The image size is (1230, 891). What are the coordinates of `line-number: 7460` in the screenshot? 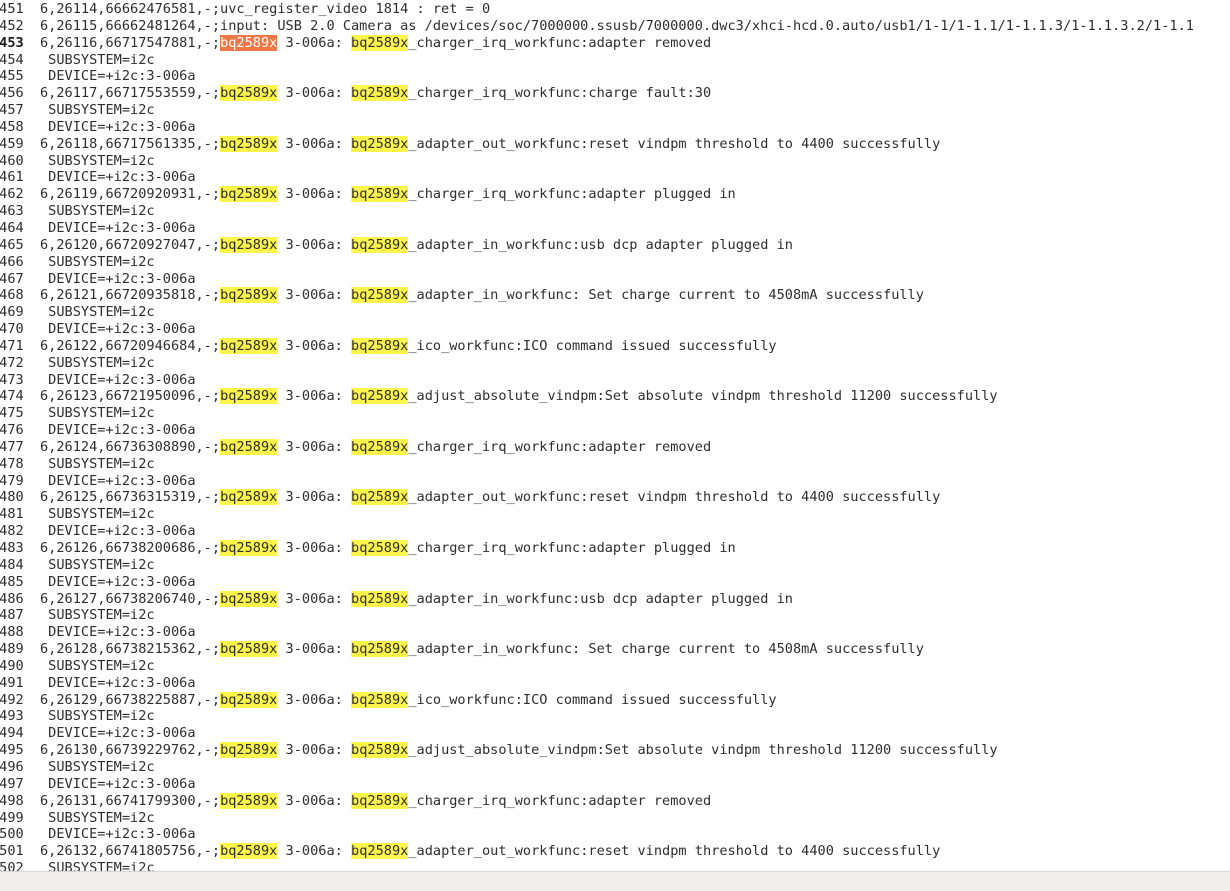 It's located at (12, 160).